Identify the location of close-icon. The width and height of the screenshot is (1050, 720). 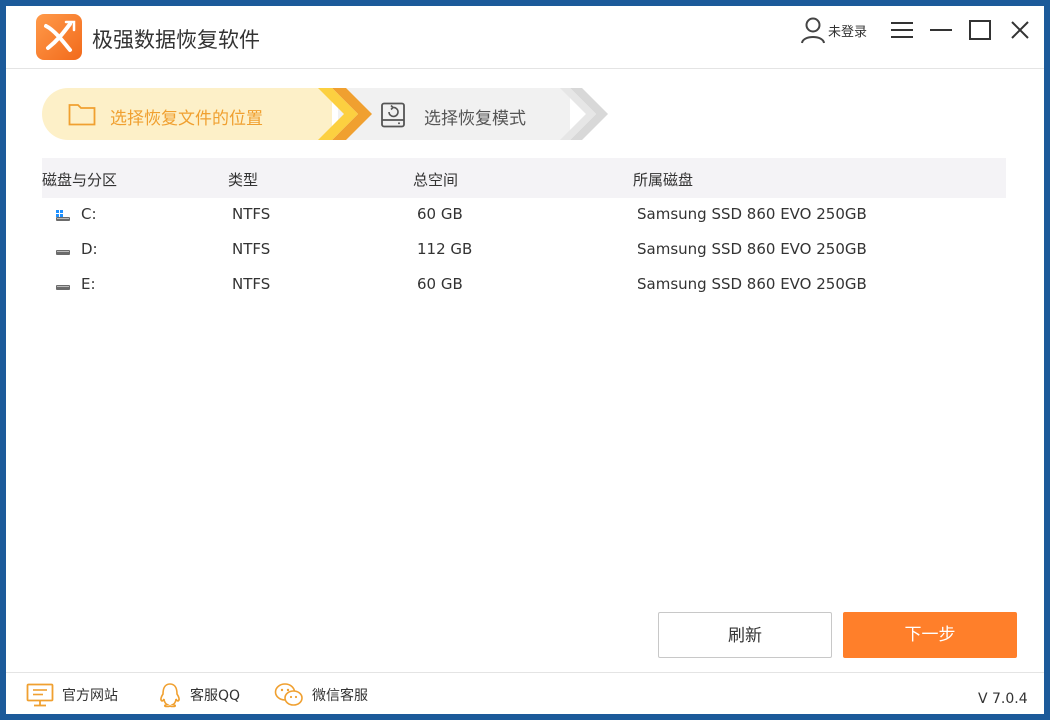
(1020, 30).